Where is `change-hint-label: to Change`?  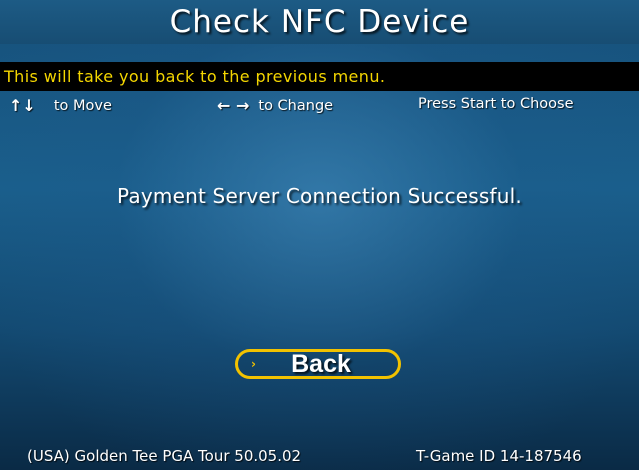
change-hint-label: to Change is located at coordinates (296, 105).